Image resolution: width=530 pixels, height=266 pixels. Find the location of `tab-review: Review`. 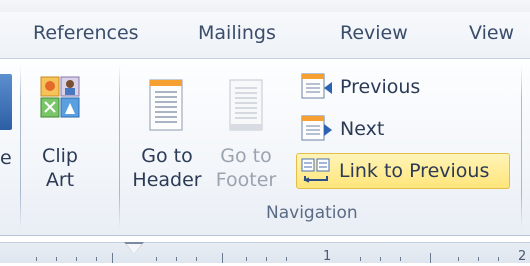

tab-review: Review is located at coordinates (374, 33).